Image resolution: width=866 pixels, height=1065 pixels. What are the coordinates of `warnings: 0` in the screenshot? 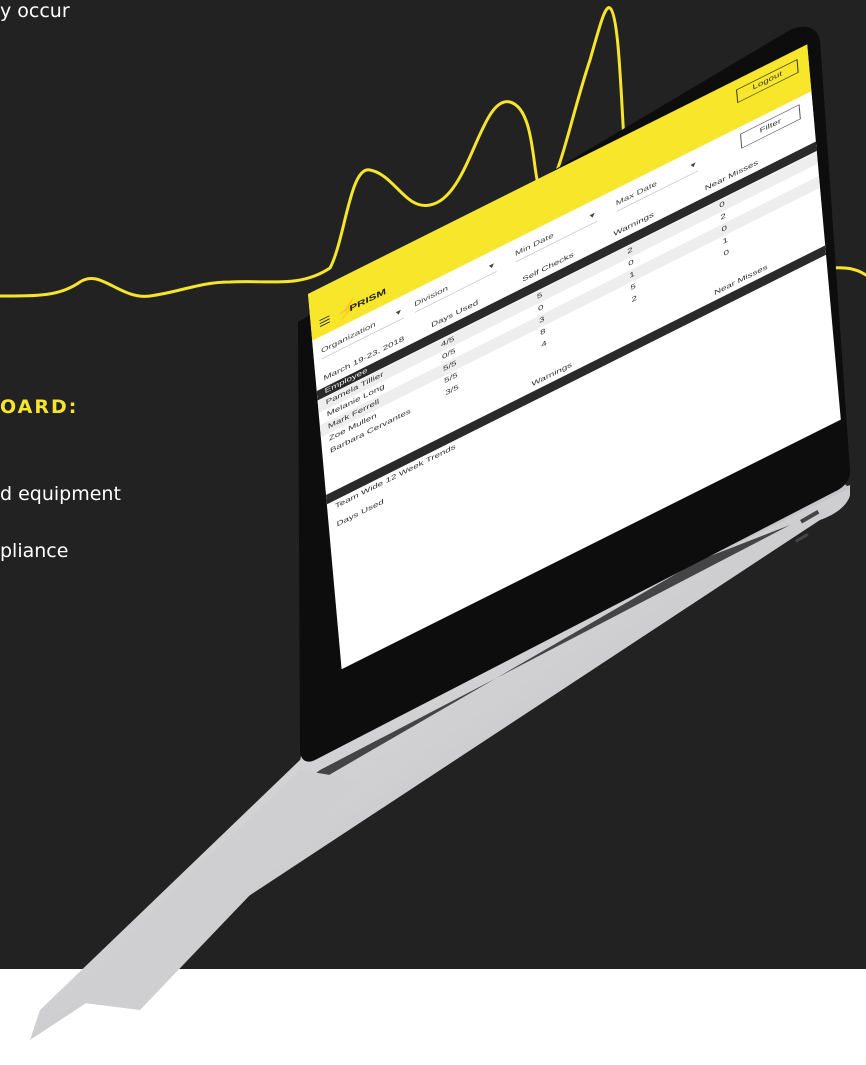 It's located at (630, 263).